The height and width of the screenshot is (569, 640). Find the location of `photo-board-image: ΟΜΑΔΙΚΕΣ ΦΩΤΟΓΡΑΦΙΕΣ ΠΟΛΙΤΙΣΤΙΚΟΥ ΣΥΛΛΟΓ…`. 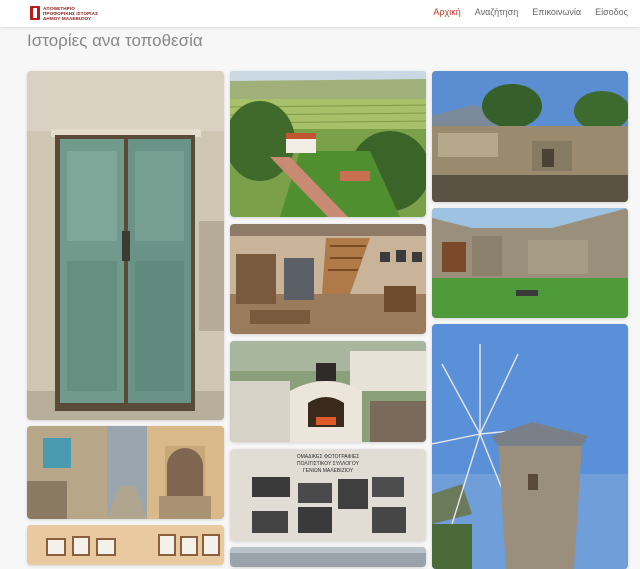

photo-board-image: ΟΜΑΔΙΚΕΣ ΦΩΤΟΓΡΑΦΙΕΣ ΠΟΛΙΤΙΣΤΙΚΟΥ ΣΥΛΛΟΓ… is located at coordinates (328, 495).